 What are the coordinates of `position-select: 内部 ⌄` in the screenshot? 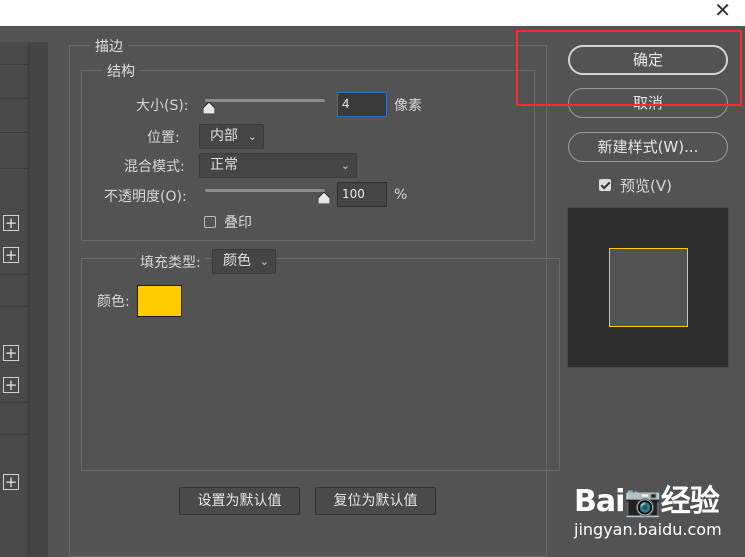 It's located at (231, 136).